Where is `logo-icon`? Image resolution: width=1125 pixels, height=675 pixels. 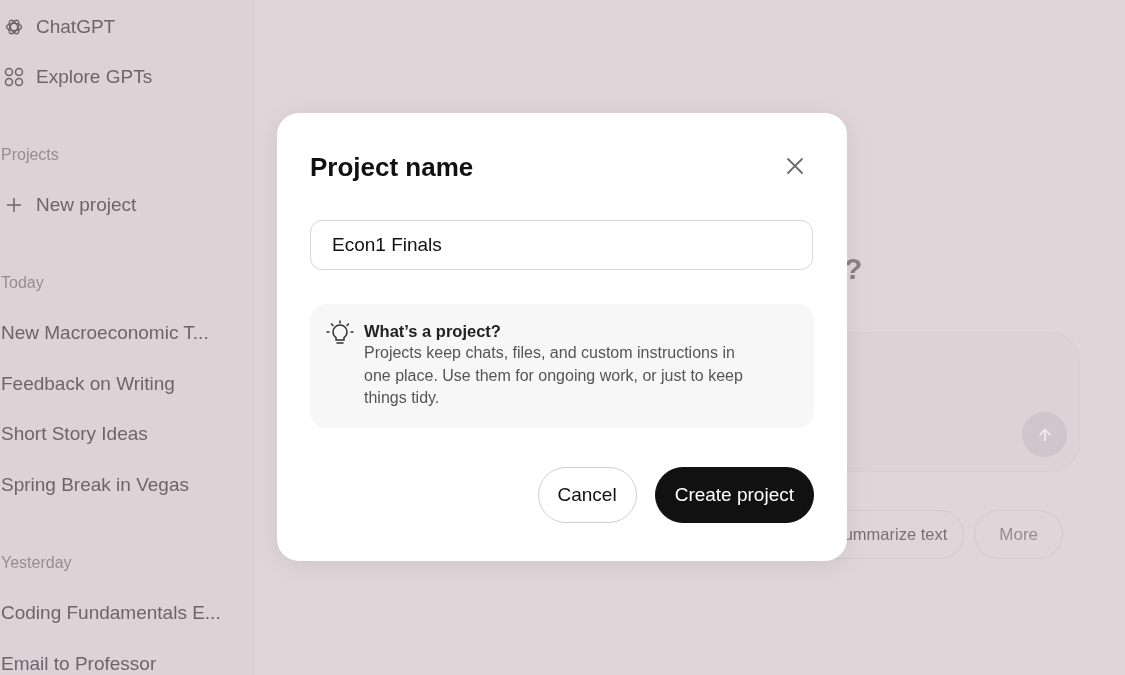 logo-icon is located at coordinates (14, 27).